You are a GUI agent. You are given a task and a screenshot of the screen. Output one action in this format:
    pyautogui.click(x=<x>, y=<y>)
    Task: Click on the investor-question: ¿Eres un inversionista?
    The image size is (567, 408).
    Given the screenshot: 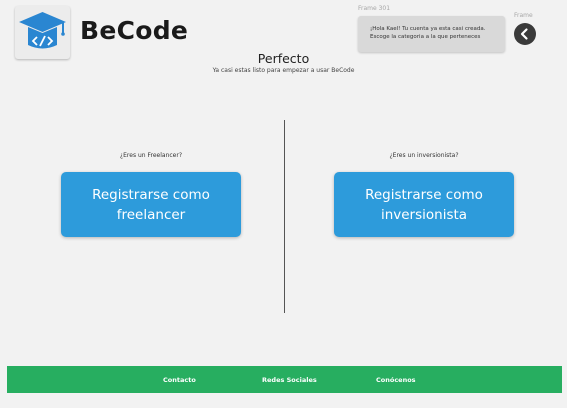 What is the action you would take?
    pyautogui.click(x=424, y=155)
    